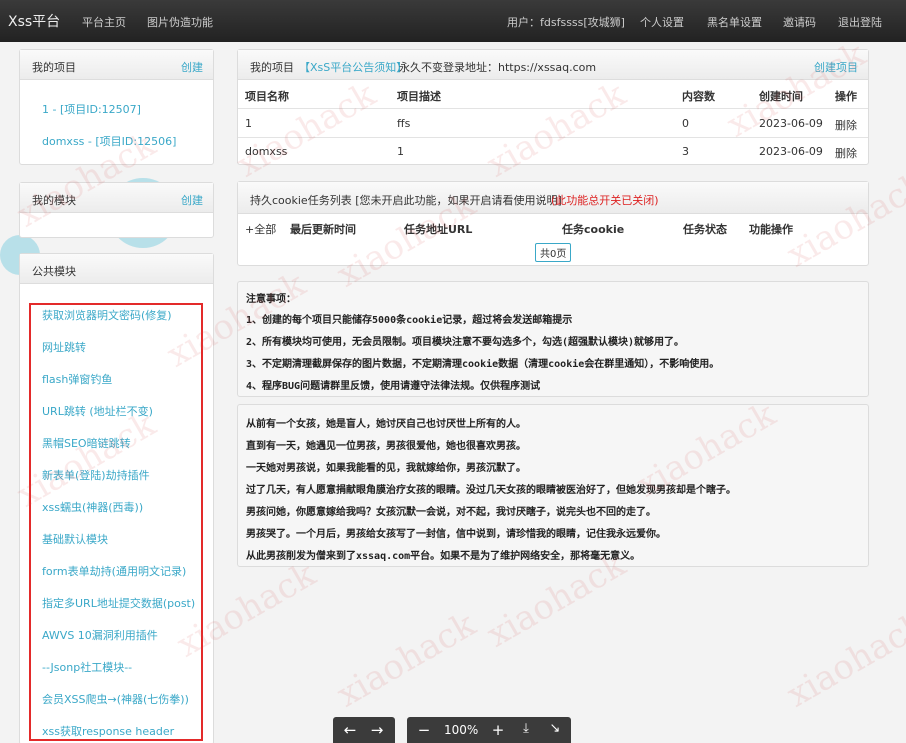 The width and height of the screenshot is (906, 743). Describe the element at coordinates (498, 730) in the screenshot. I see `zoom-in-icon: +` at that location.